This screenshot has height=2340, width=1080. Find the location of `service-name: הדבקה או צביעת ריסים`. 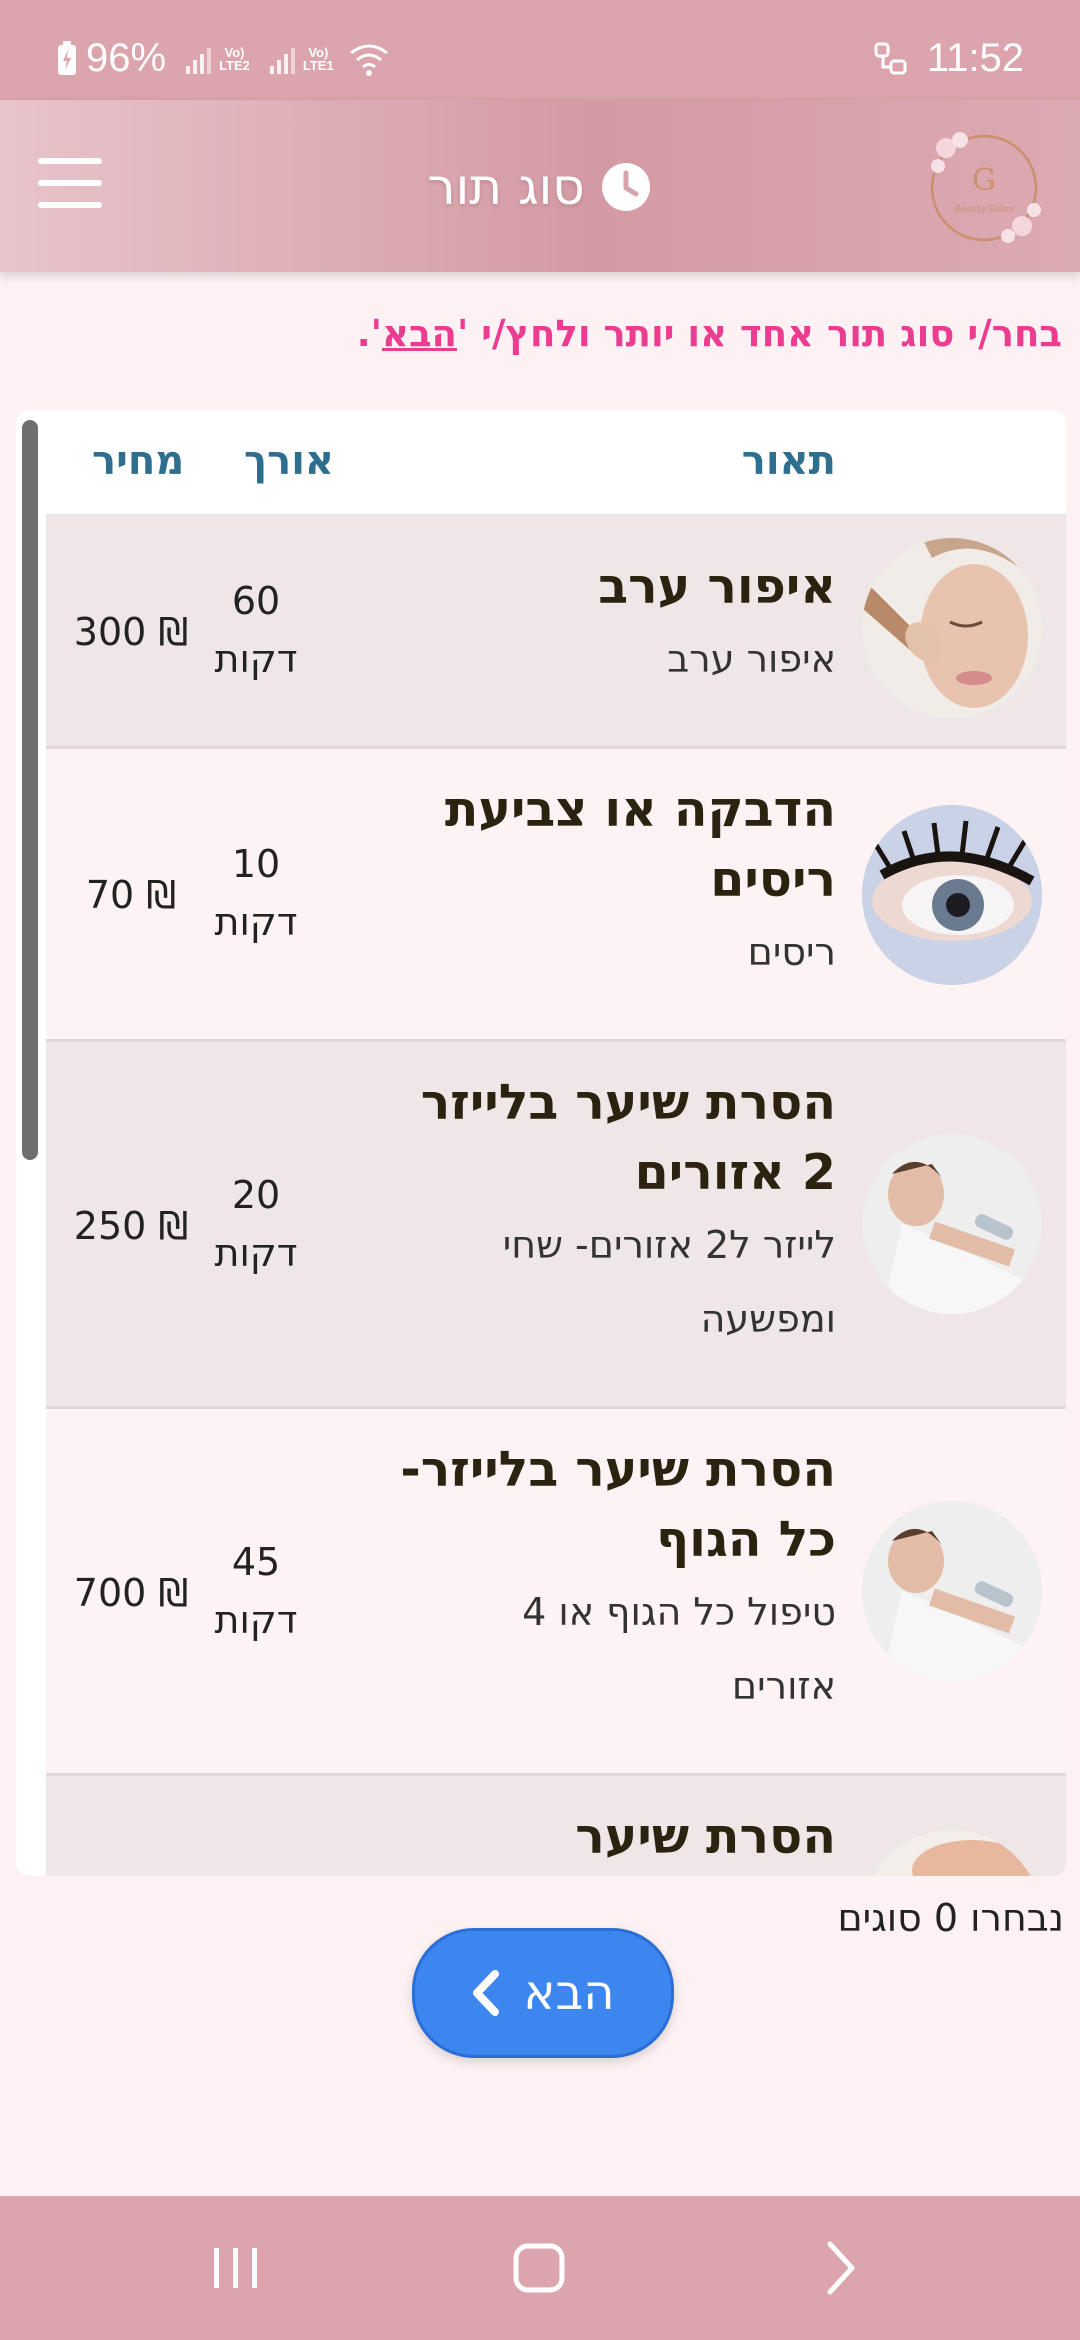

service-name: הדבקה או צביעת ריסים is located at coordinates (640, 844).